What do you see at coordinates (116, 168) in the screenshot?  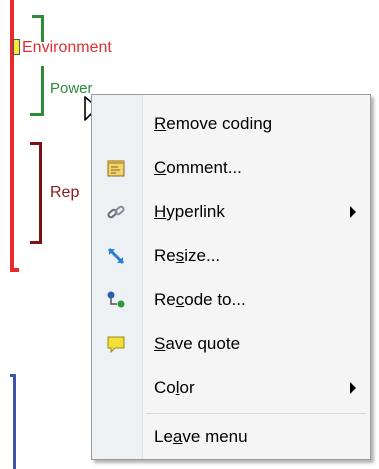 I see `comment-icon` at bounding box center [116, 168].